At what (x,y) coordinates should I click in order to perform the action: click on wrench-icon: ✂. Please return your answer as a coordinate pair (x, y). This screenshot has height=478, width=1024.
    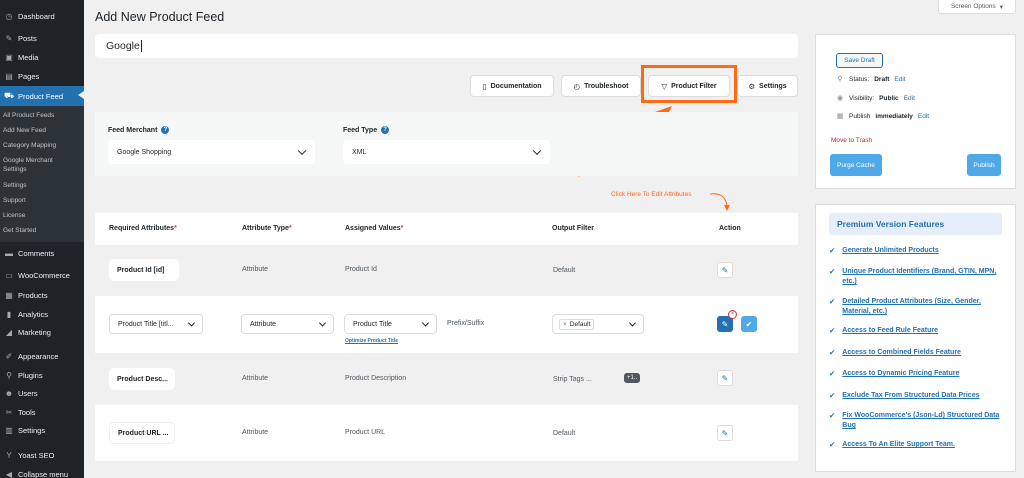
    Looking at the image, I should click on (9, 412).